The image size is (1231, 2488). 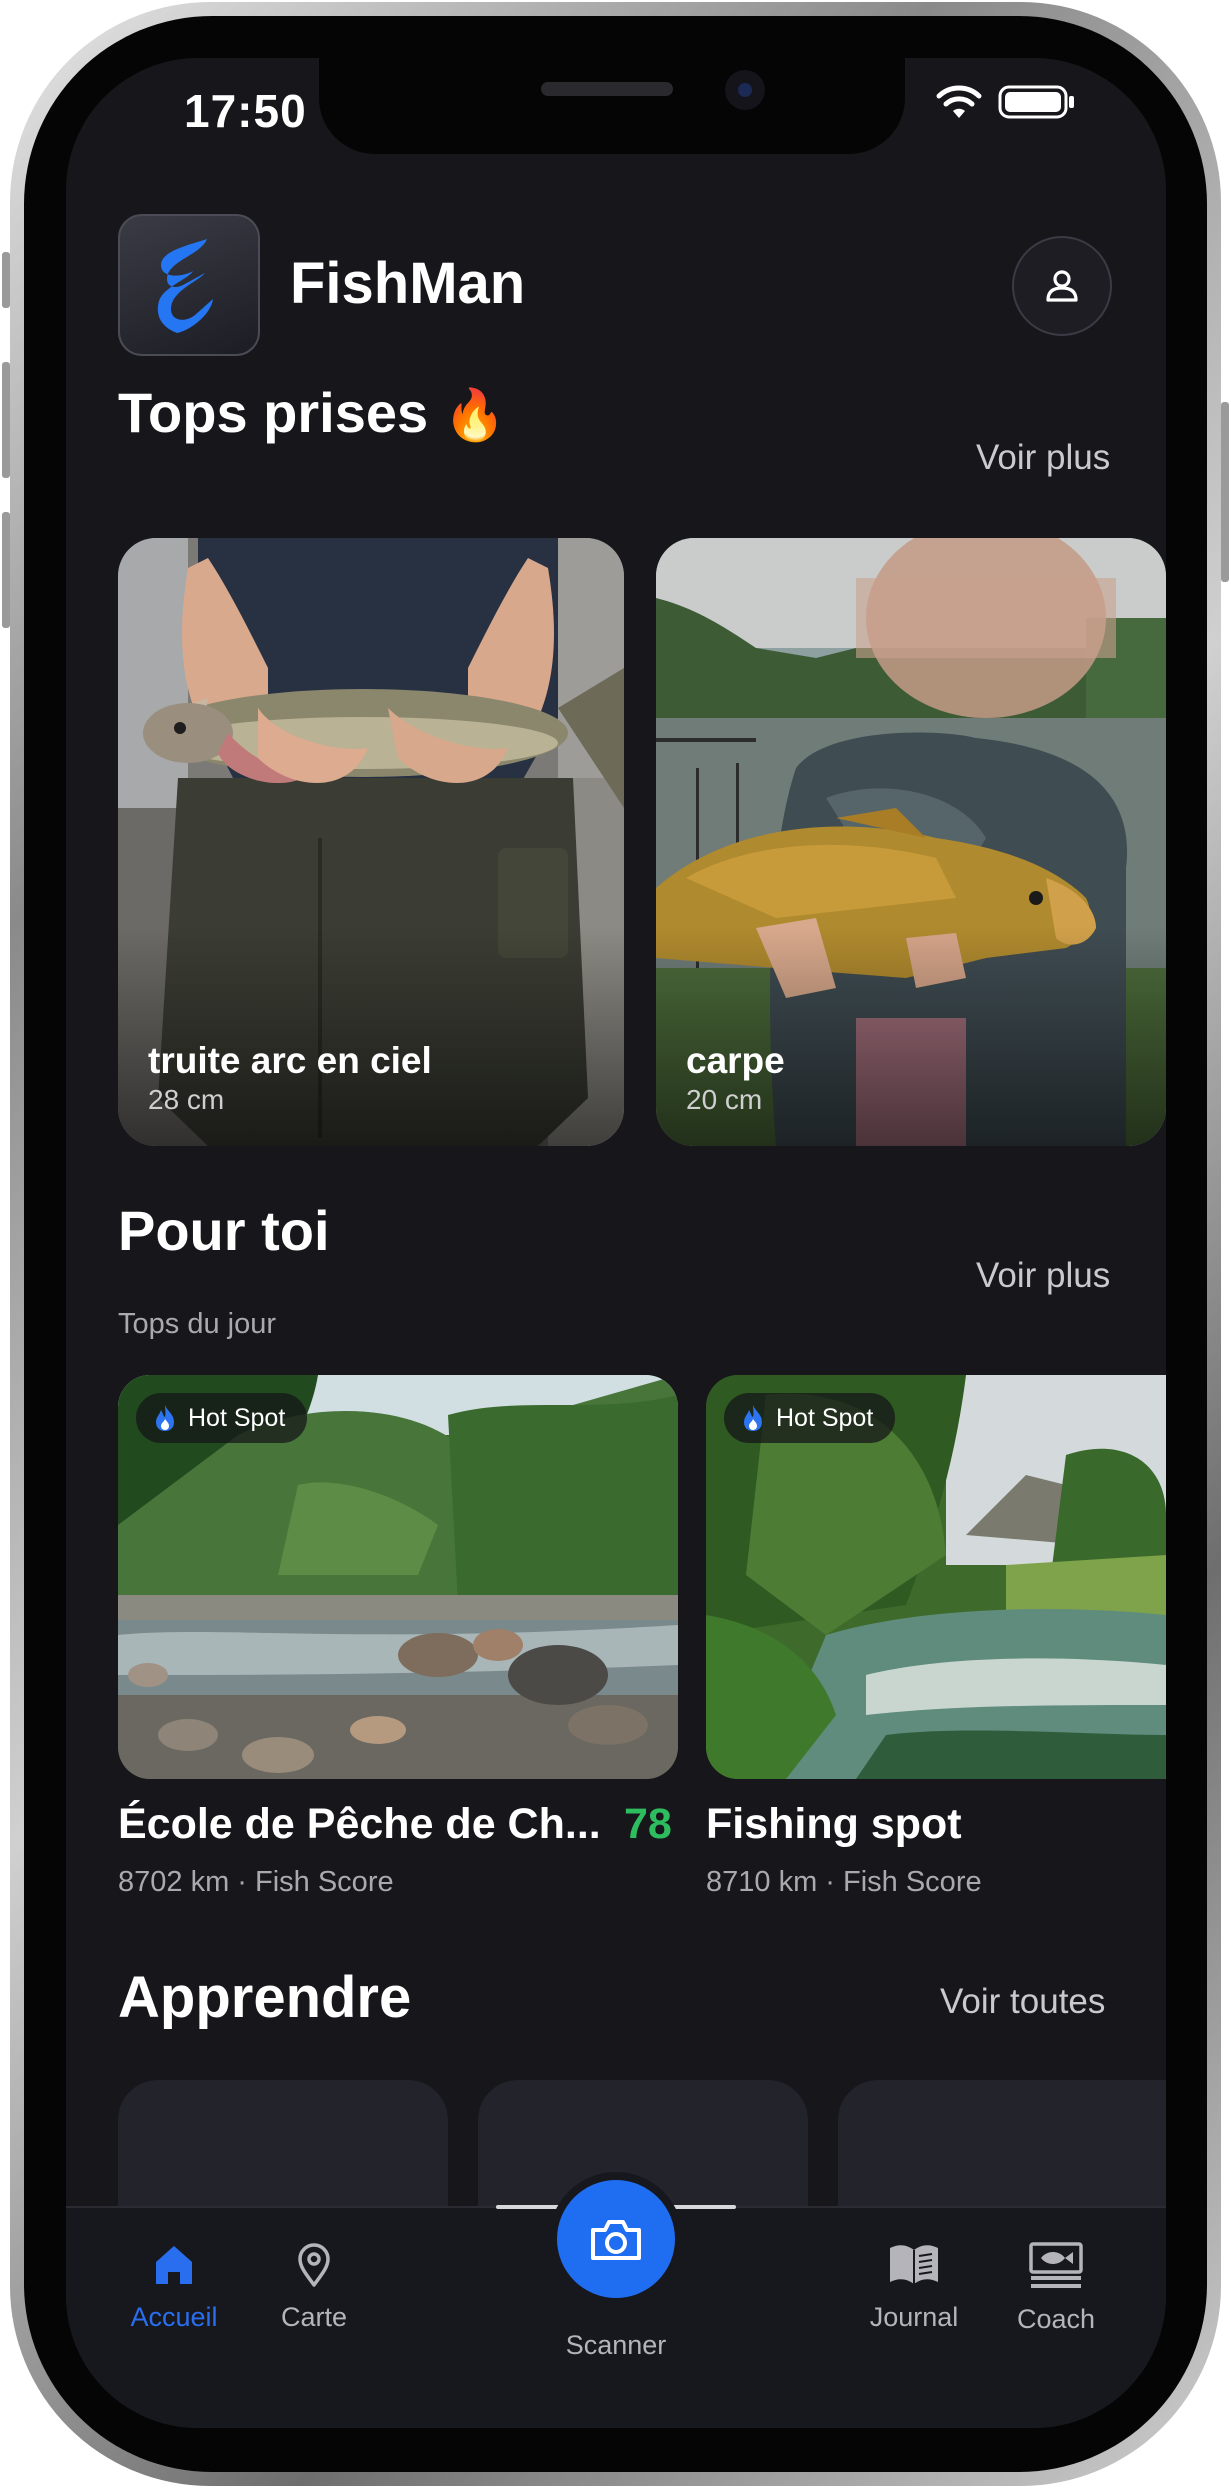 I want to click on spot-title: Fishing spot, so click(x=834, y=1824).